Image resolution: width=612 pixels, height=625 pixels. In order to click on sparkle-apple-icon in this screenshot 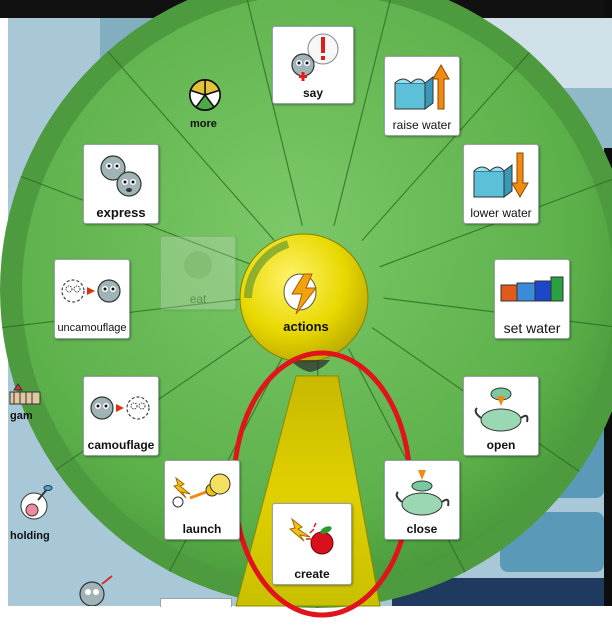, I will do `click(312, 535)`.